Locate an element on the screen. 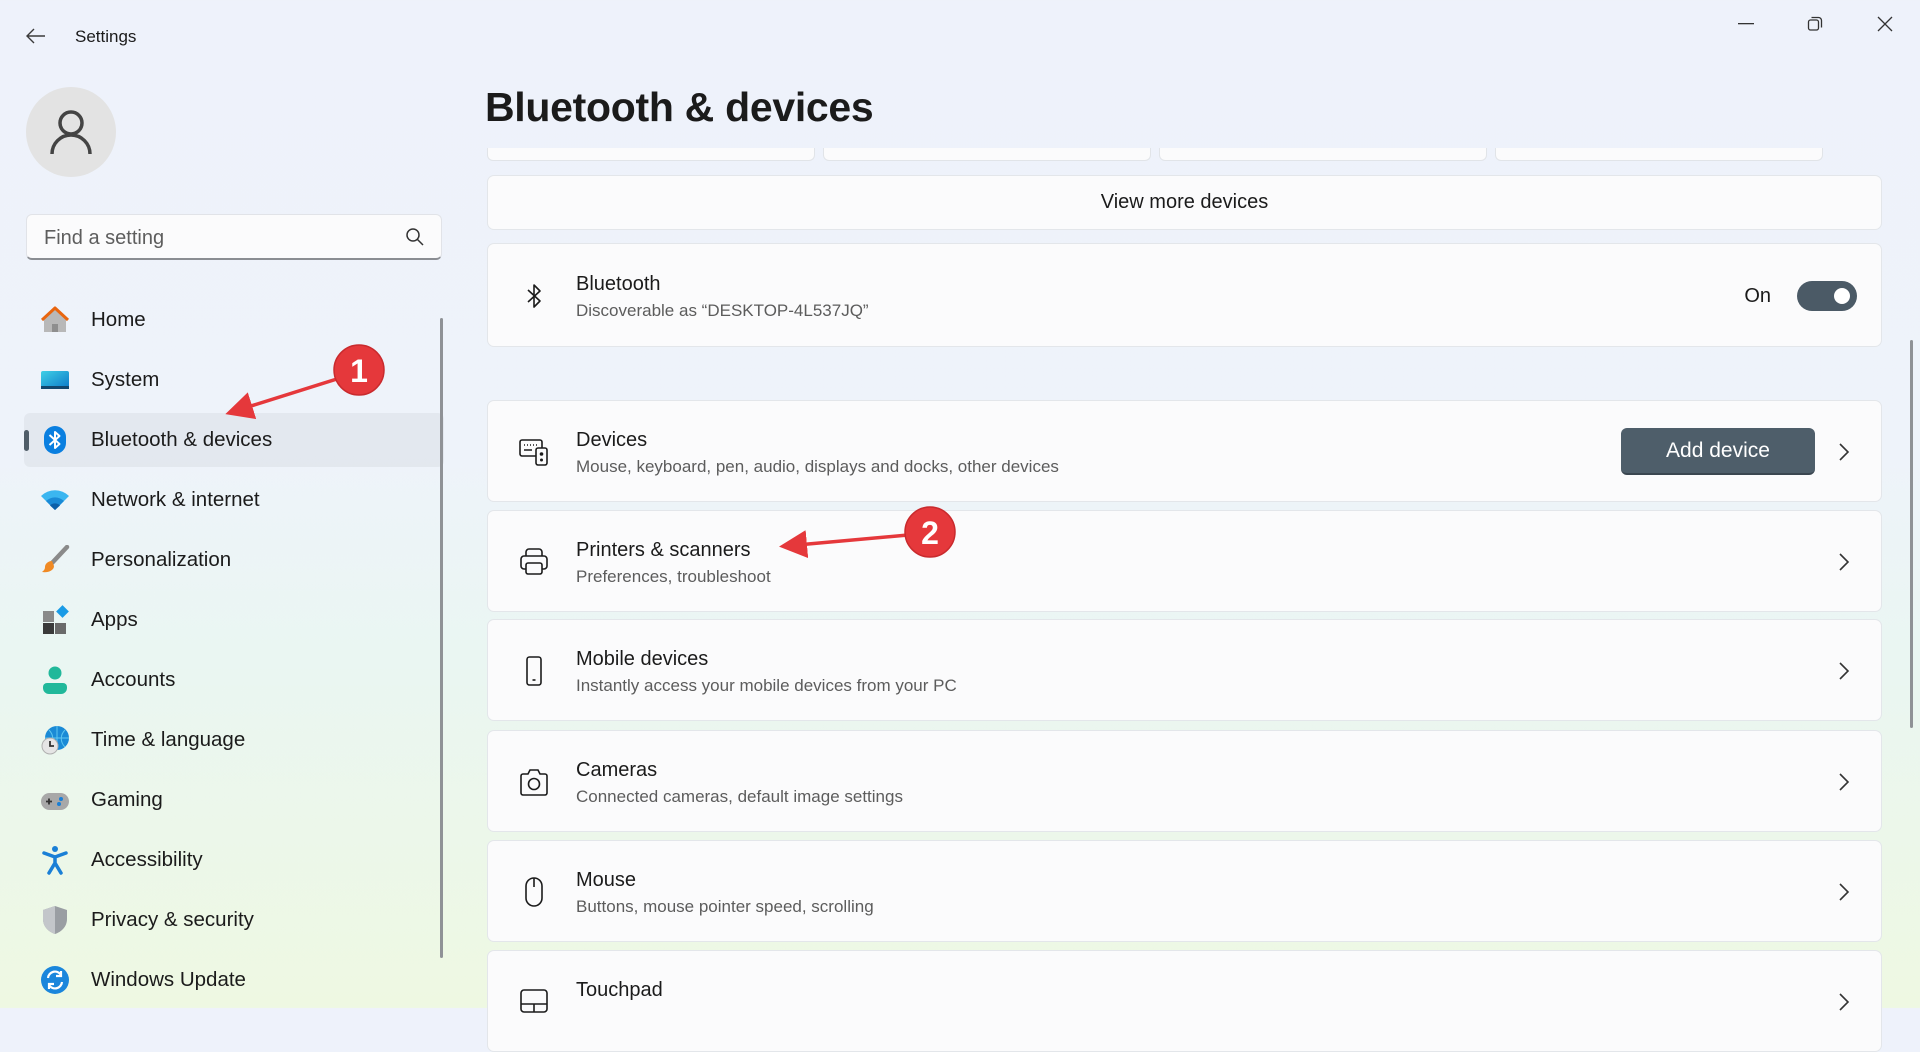 The height and width of the screenshot is (1052, 1920). sidebar-item-system: System is located at coordinates (234, 380).